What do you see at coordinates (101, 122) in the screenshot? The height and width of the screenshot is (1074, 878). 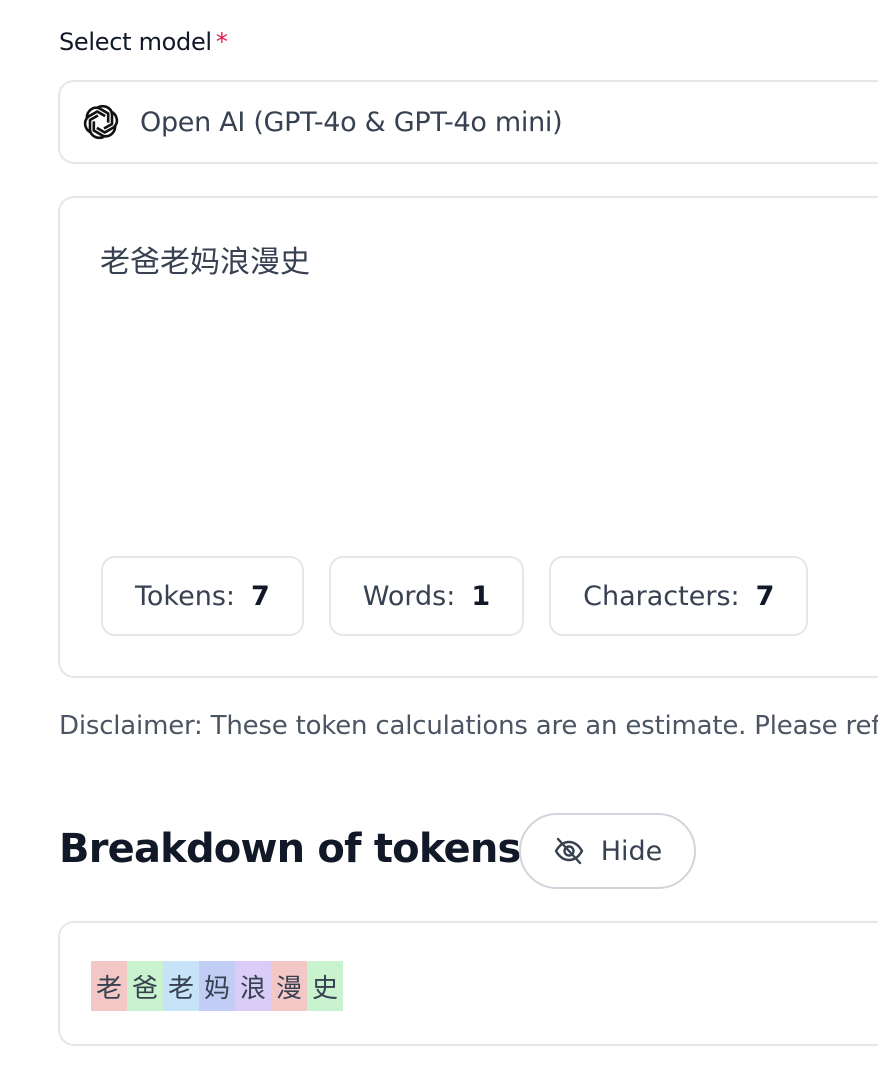 I see `openai-logo-icon` at bounding box center [101, 122].